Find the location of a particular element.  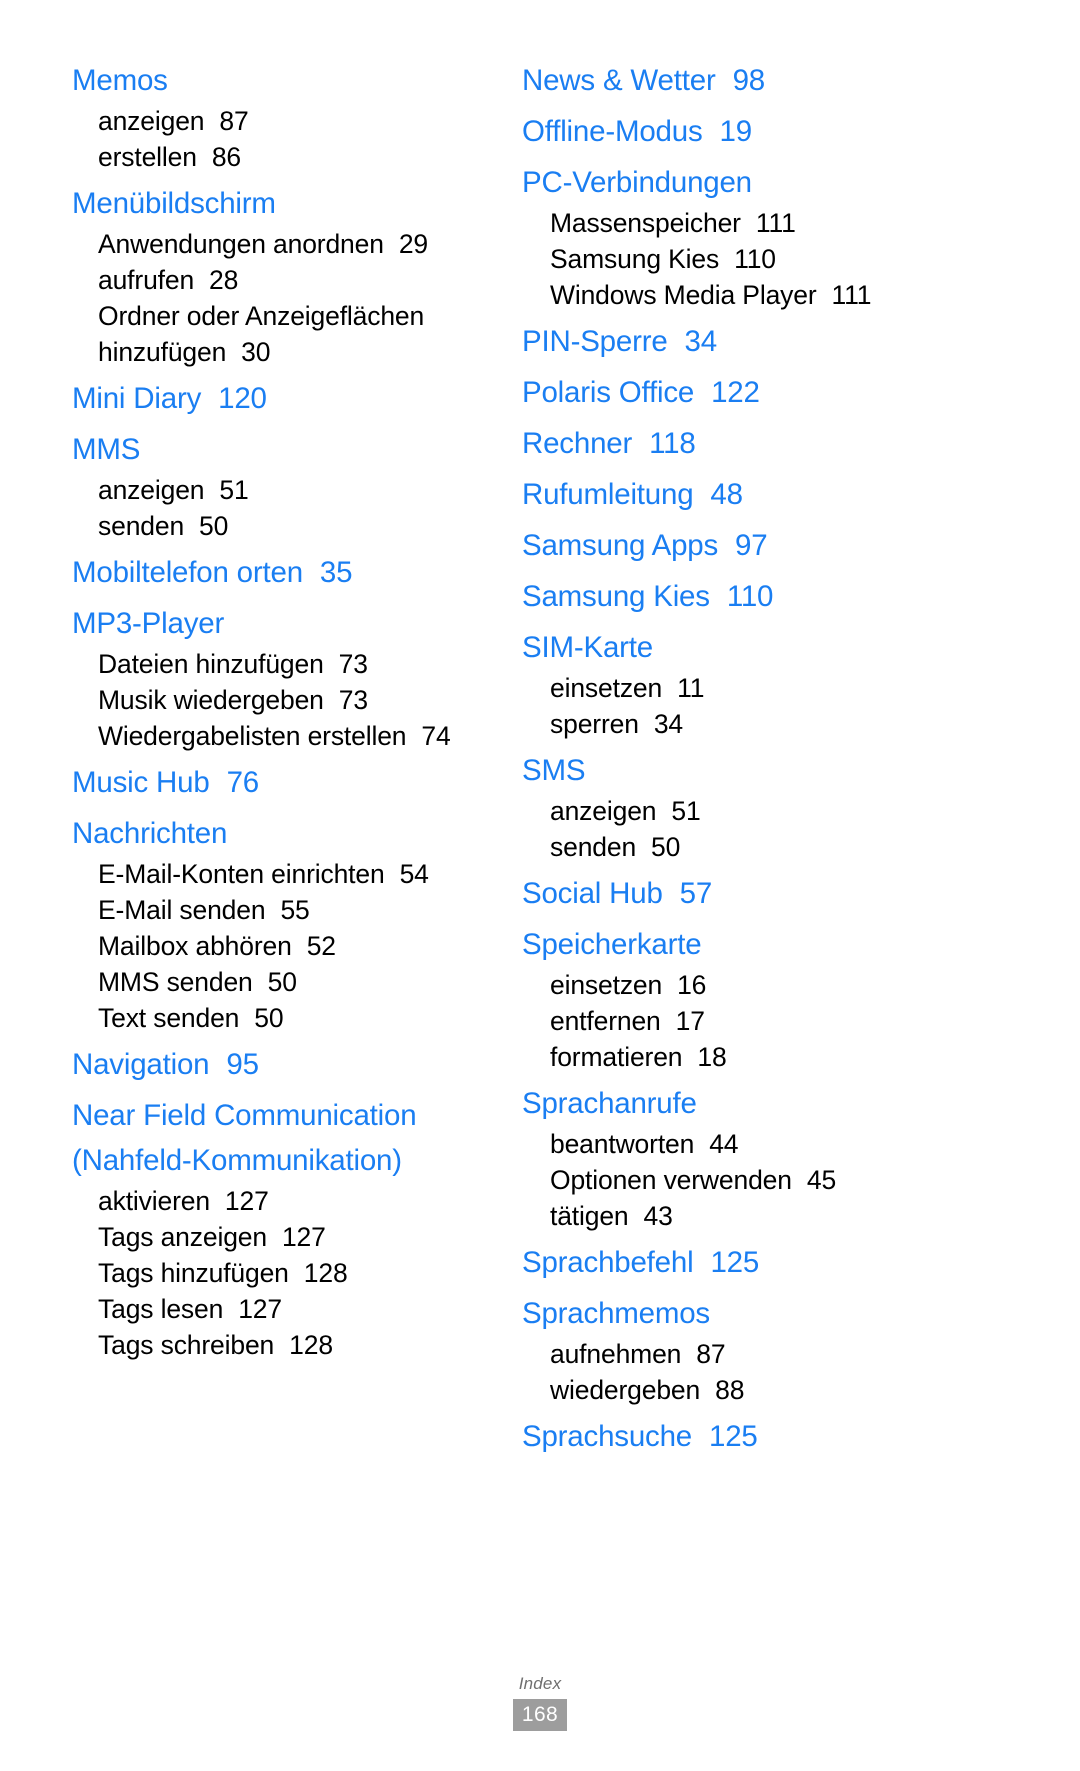

index-subentry-label: Samsung Kies is located at coordinates (635, 259).